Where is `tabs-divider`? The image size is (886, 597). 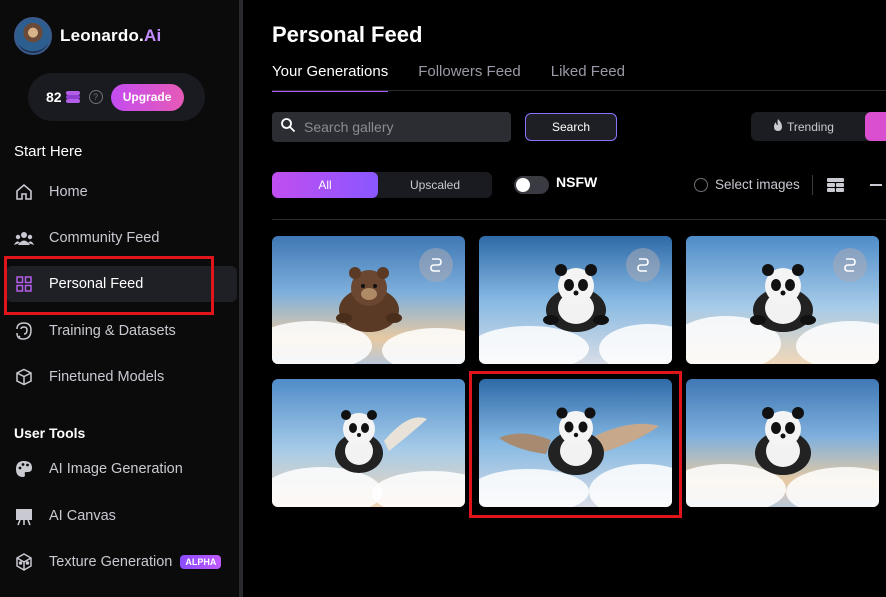 tabs-divider is located at coordinates (579, 90).